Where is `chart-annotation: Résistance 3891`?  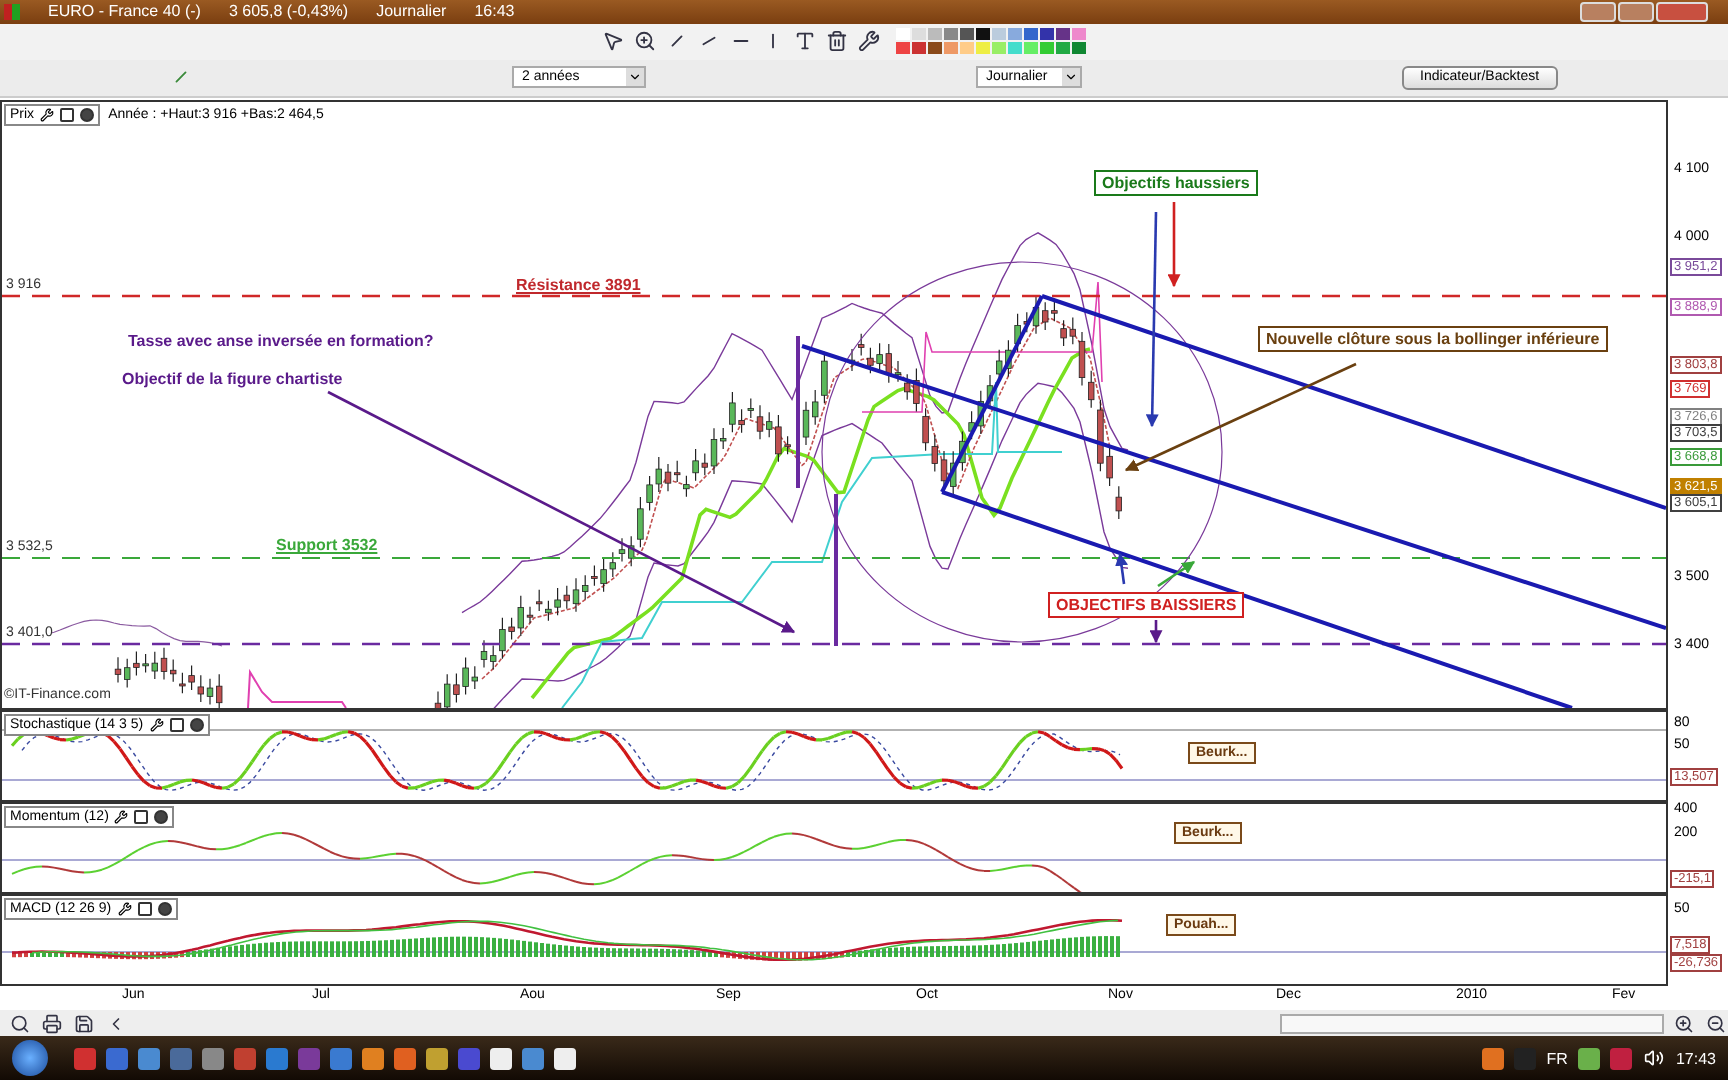
chart-annotation: Résistance 3891 is located at coordinates (578, 285).